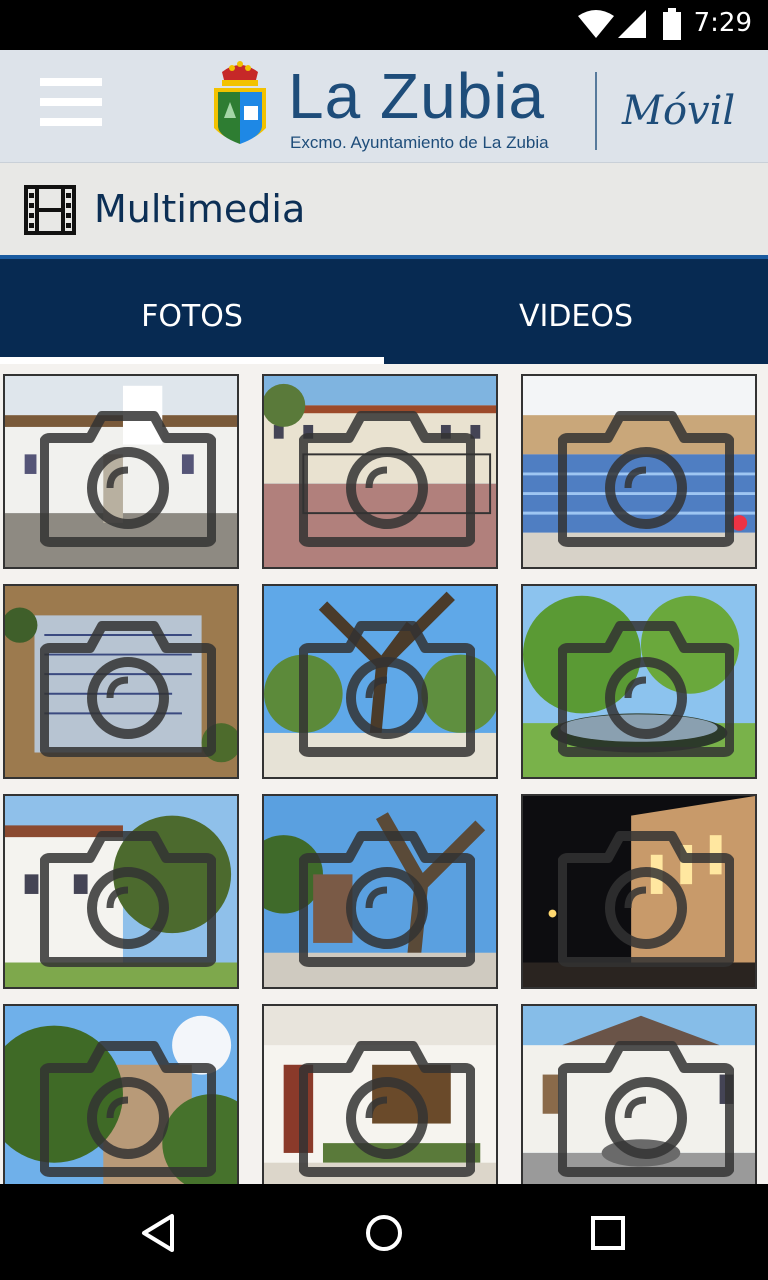  I want to click on clock: 7:29, so click(722, 23).